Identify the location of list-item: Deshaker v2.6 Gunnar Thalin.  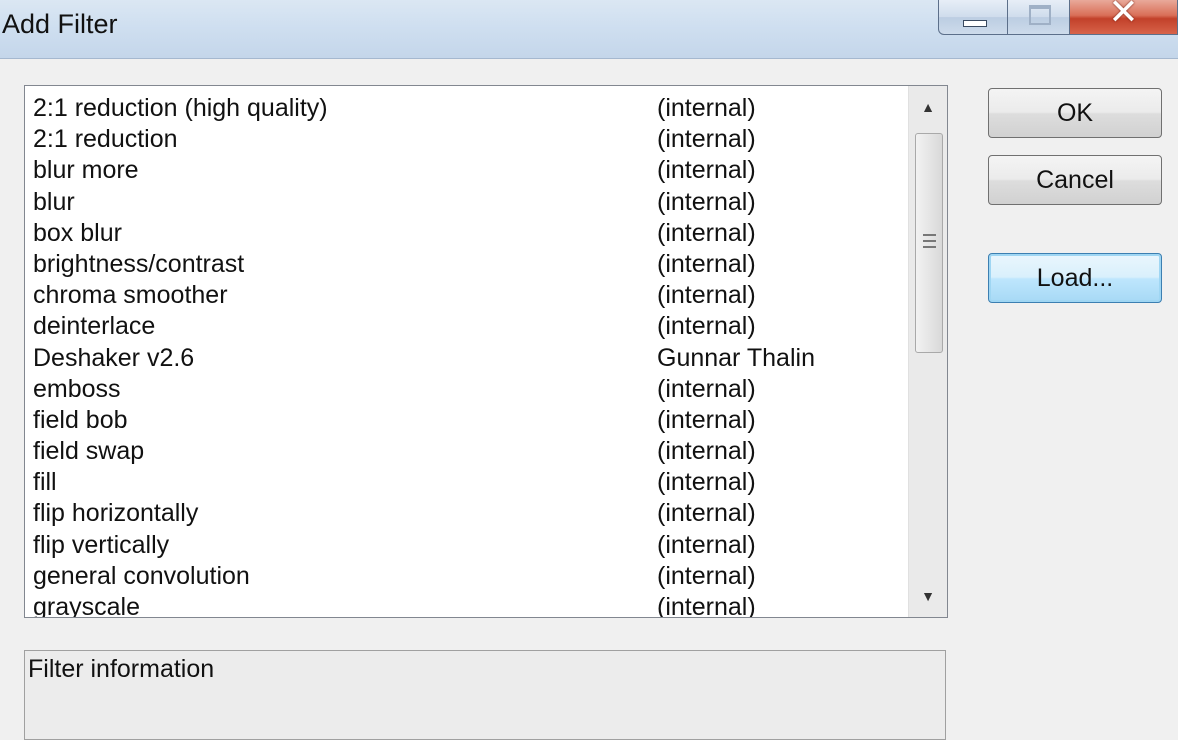
(465, 356).